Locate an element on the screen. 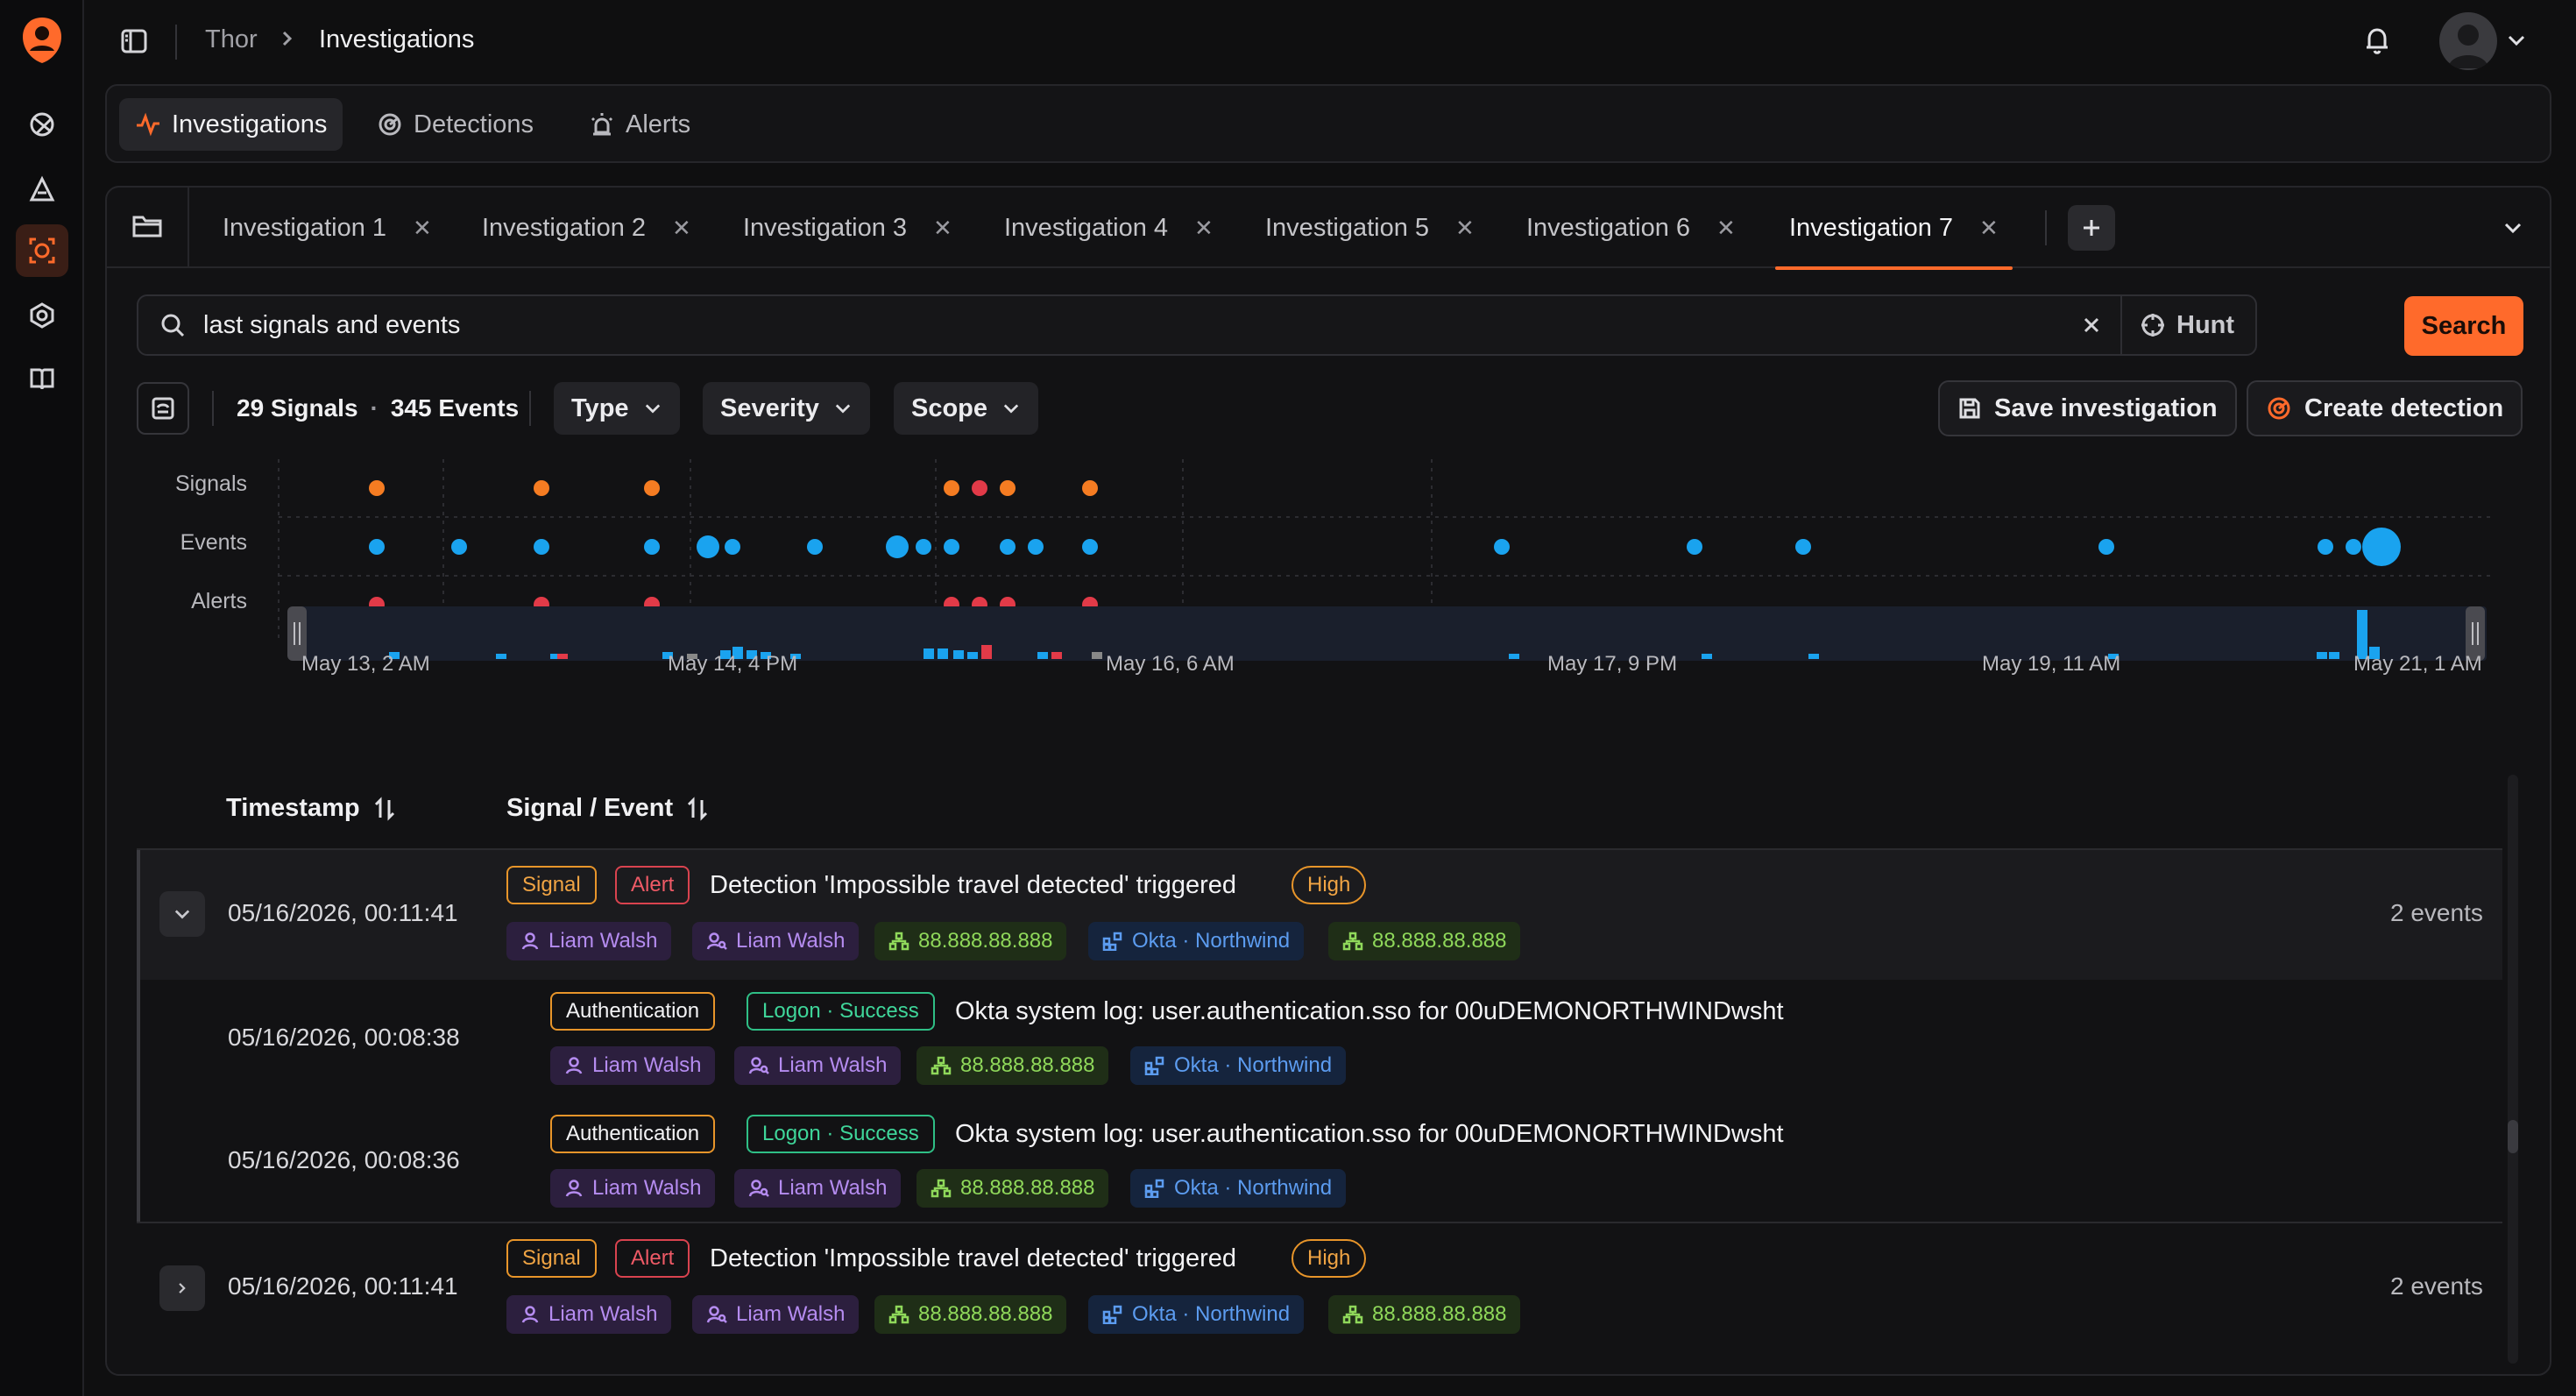 The width and height of the screenshot is (2576, 1396). clear-icon is located at coordinates (2091, 325).